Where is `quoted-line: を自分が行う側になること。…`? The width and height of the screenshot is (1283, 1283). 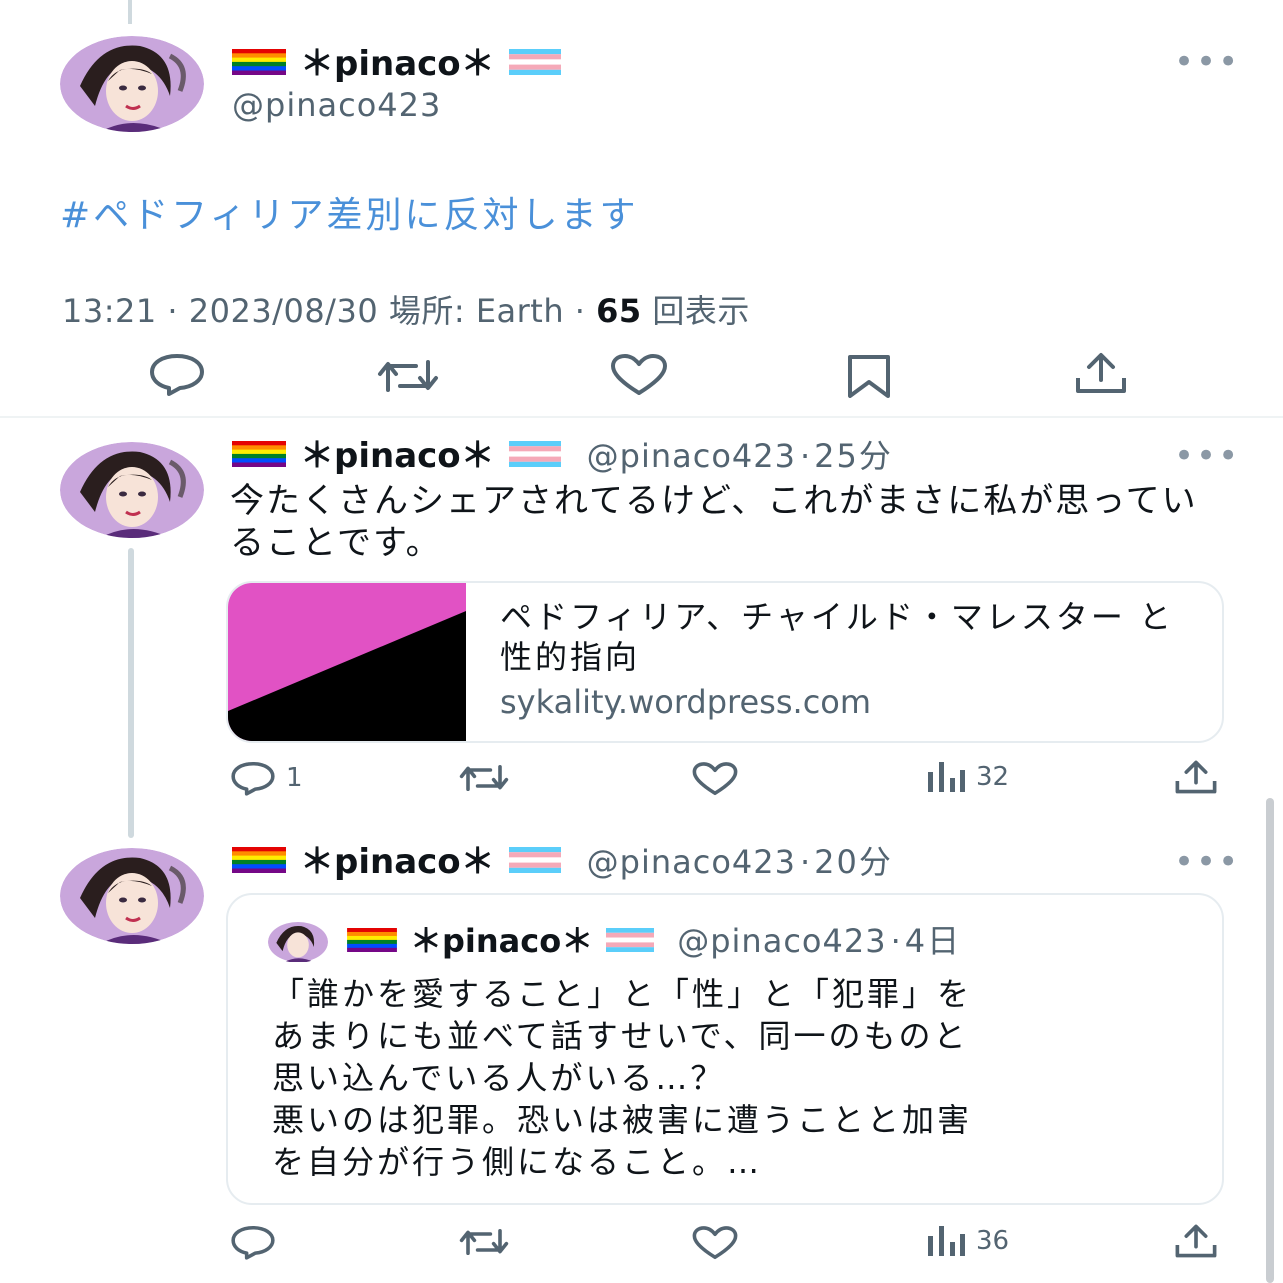
quoted-line: を自分が行う側になること。… is located at coordinates (517, 1162).